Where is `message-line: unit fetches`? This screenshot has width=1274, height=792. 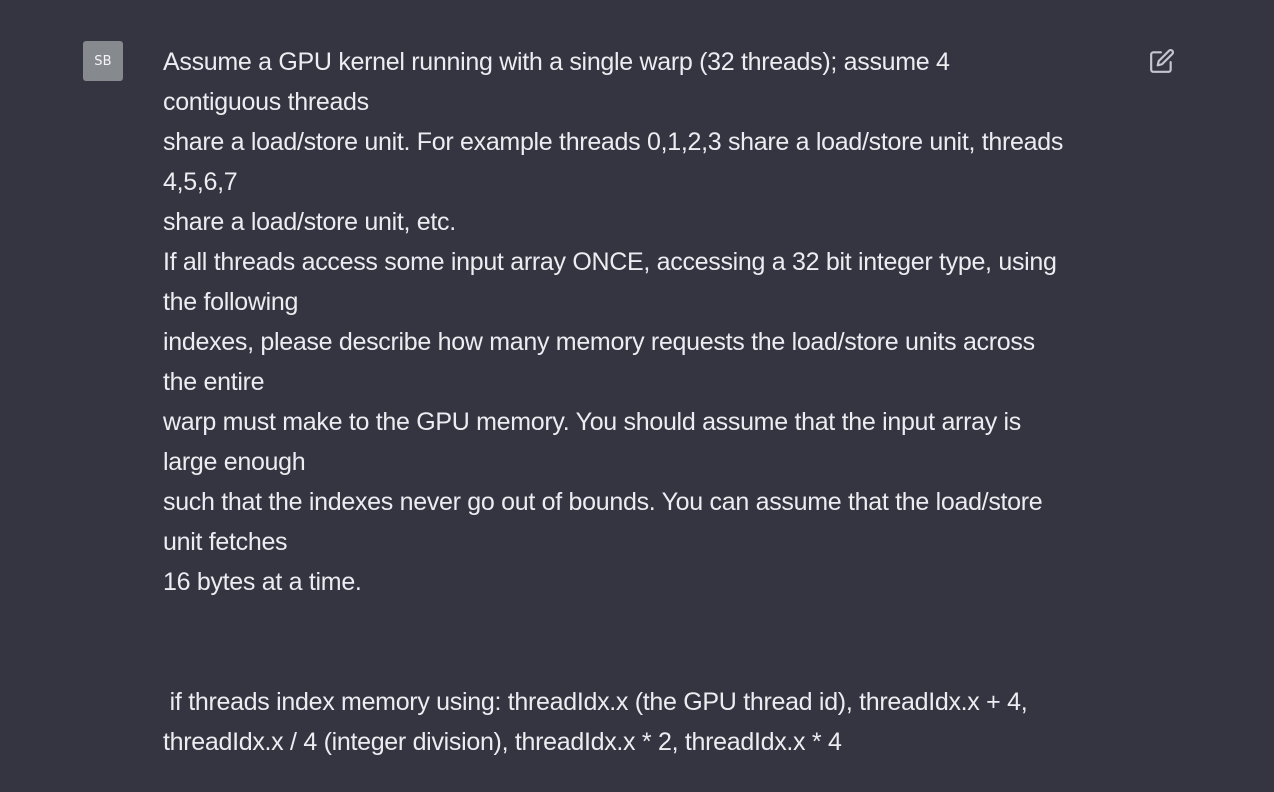 message-line: unit fetches is located at coordinates (225, 542).